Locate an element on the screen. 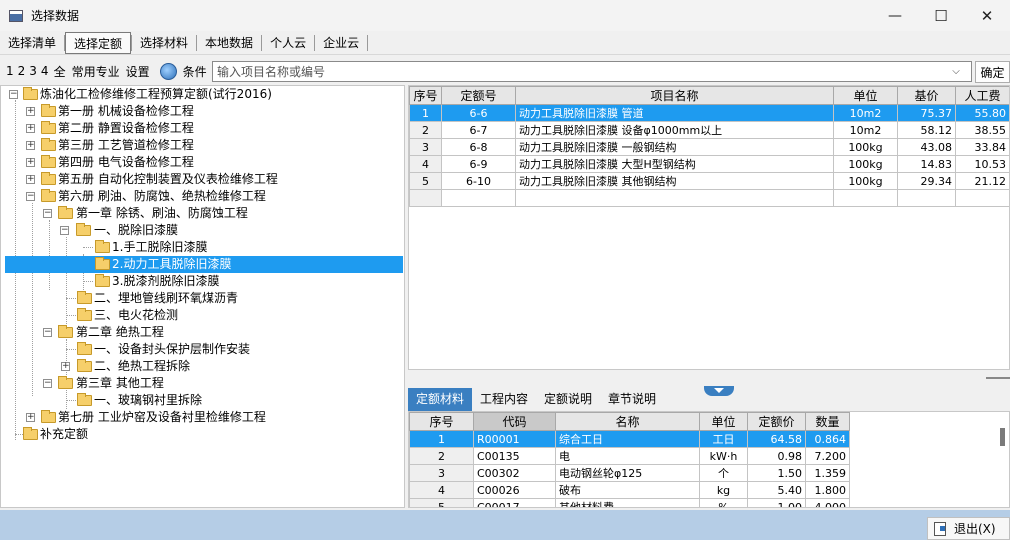 This screenshot has height=540, width=1010. tree-node-supplement: 补充定额 is located at coordinates (202, 434).